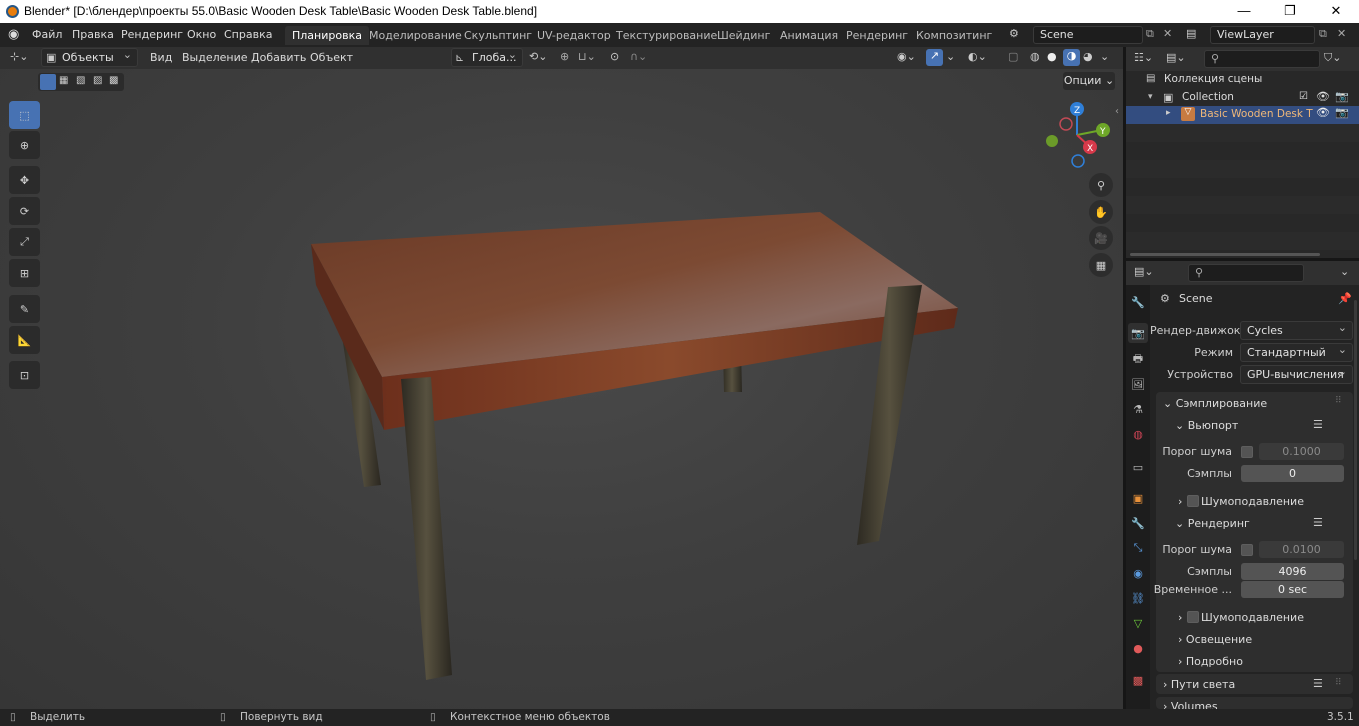 This screenshot has height=726, width=1359. Describe the element at coordinates (1117, 111) in the screenshot. I see `sidebar-toggle-icon: ‹` at that location.